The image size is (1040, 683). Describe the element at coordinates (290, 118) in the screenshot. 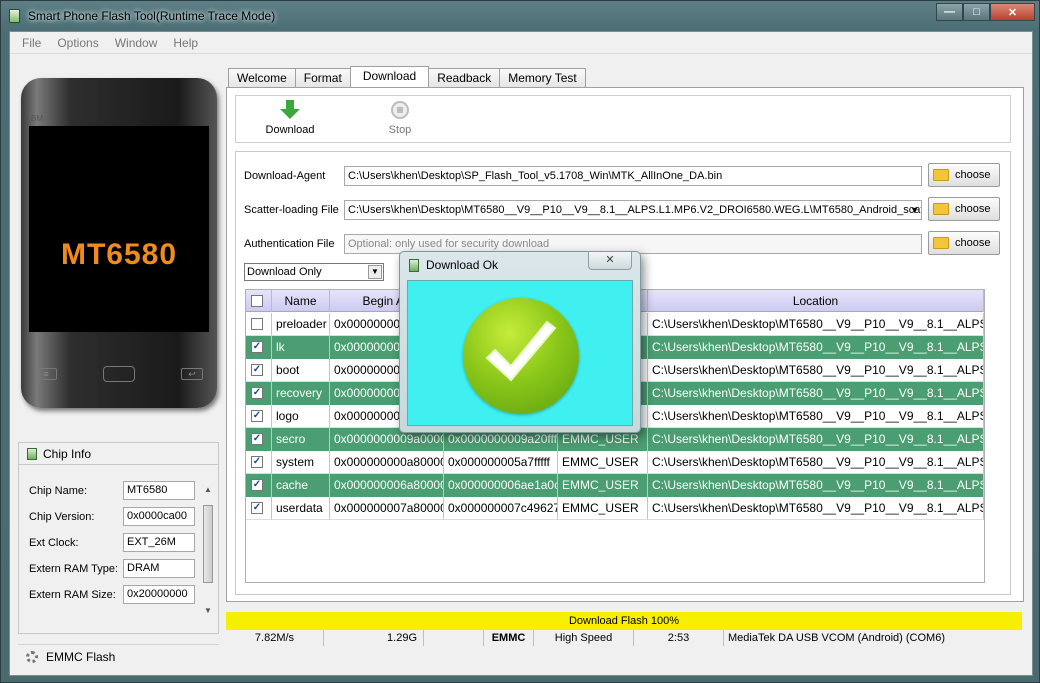

I see `download-button: Download` at that location.